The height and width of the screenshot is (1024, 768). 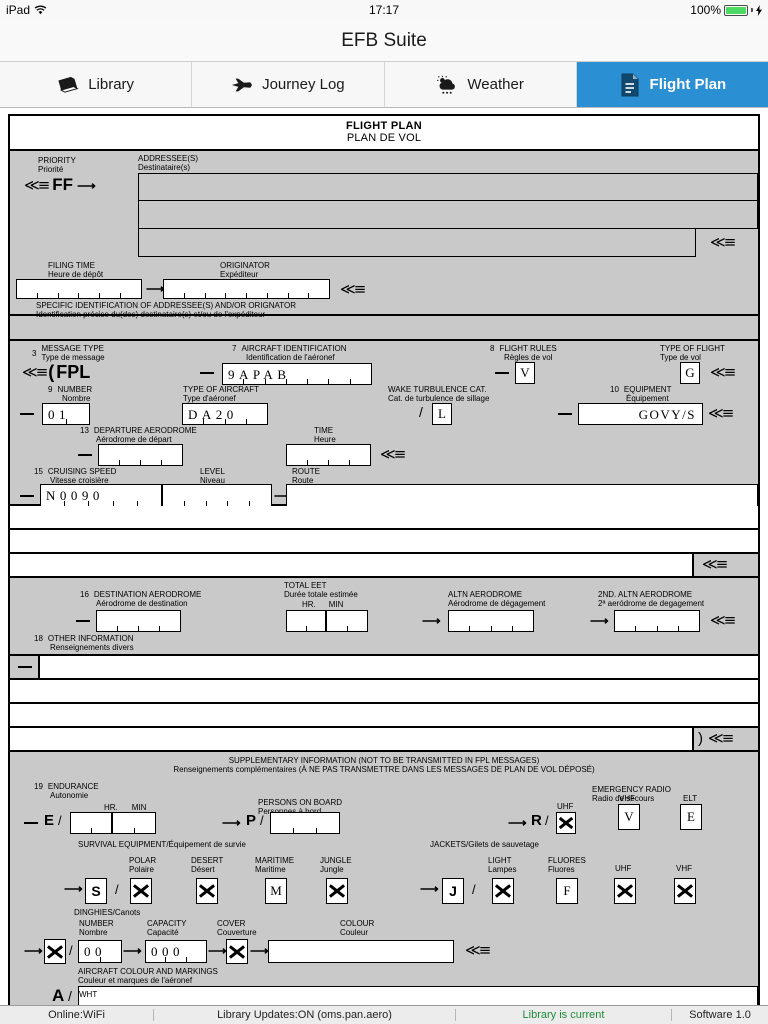 What do you see at coordinates (140, 455) in the screenshot?
I see `item13-field` at bounding box center [140, 455].